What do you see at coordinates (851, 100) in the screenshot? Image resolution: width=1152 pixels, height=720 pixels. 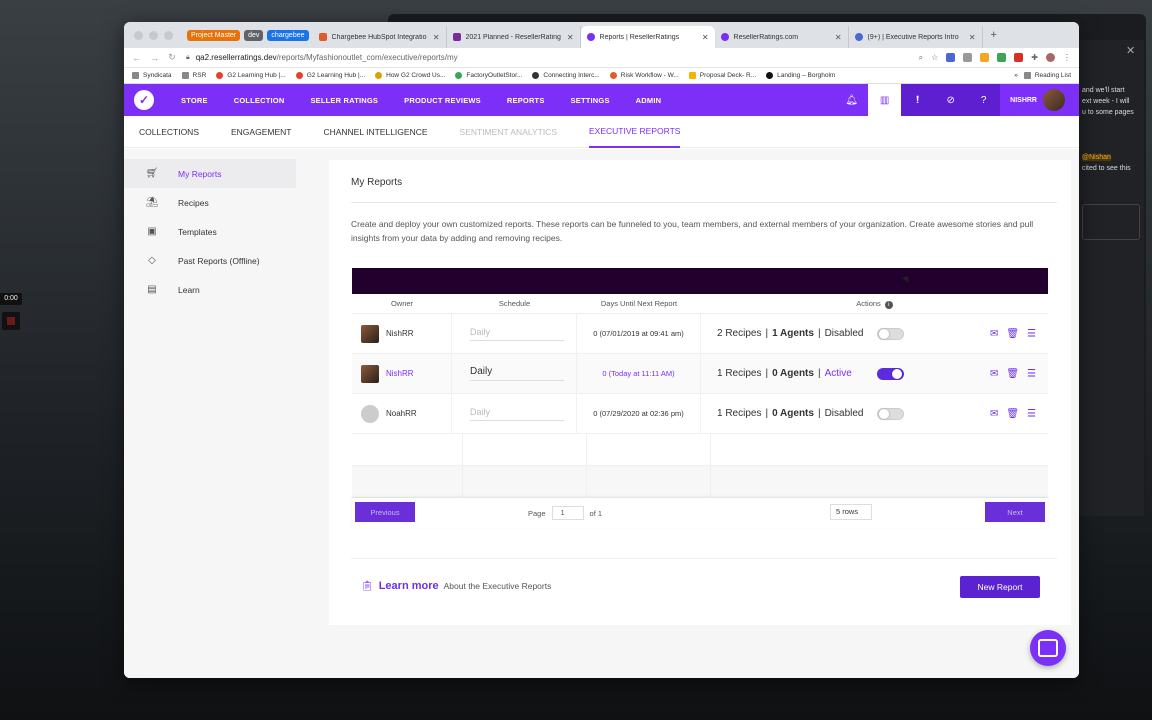 I see `bell-icon: 🔔︎` at bounding box center [851, 100].